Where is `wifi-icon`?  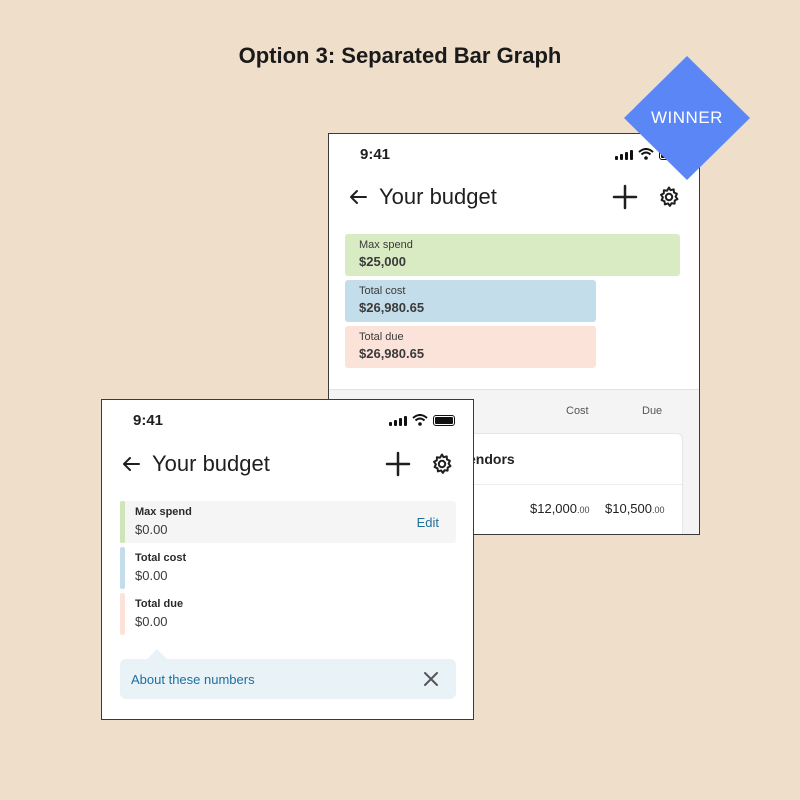 wifi-icon is located at coordinates (420, 420).